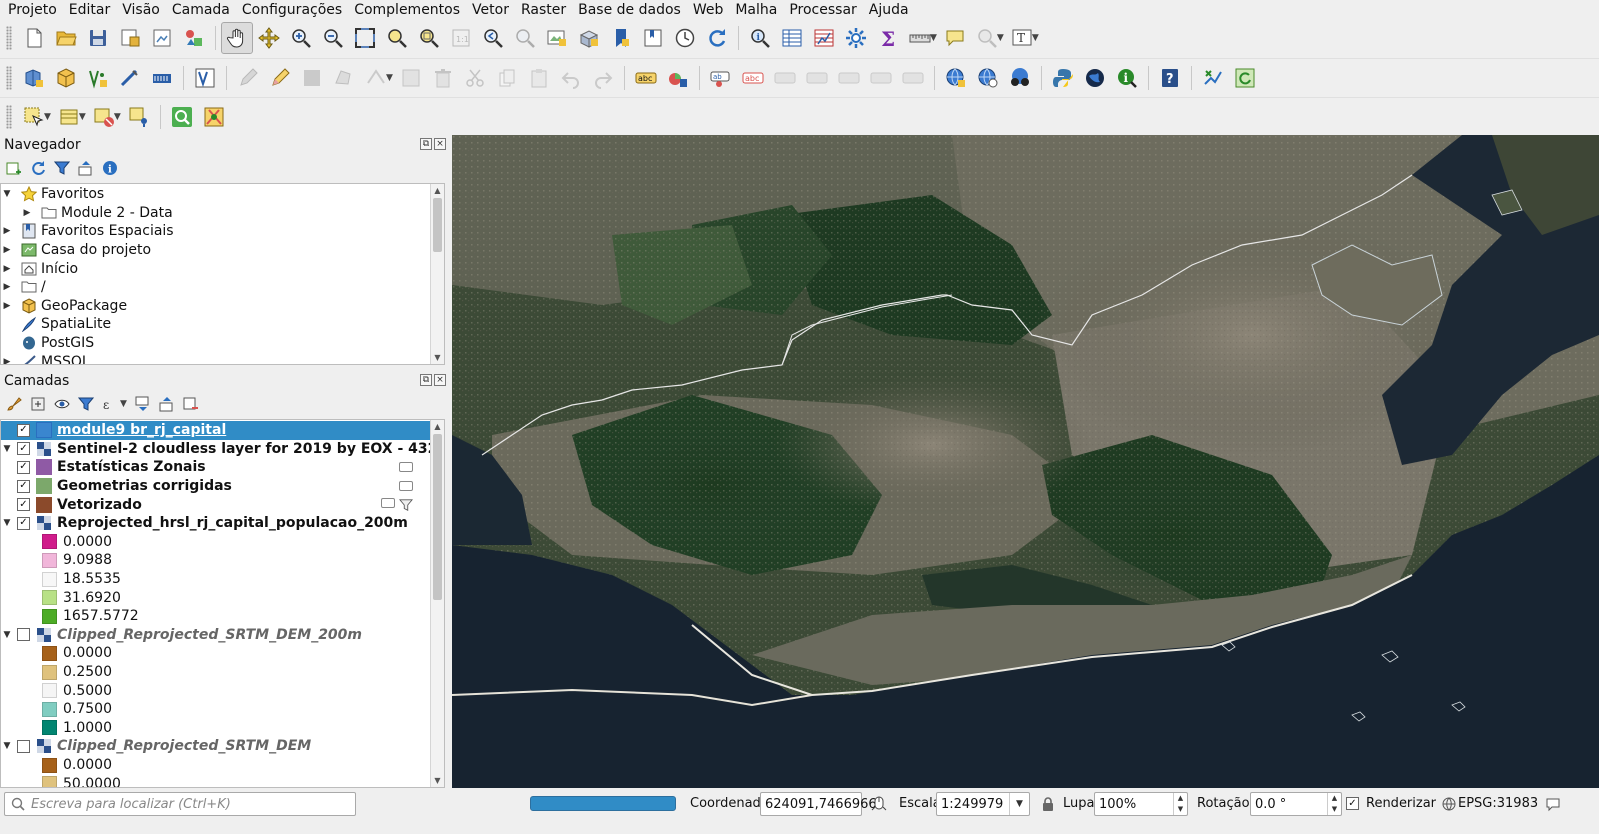 This screenshot has width=1599, height=834. Describe the element at coordinates (76, 250) in the screenshot. I see `nav-item-casa-do-projeto: ▶ Casa do projeto` at that location.